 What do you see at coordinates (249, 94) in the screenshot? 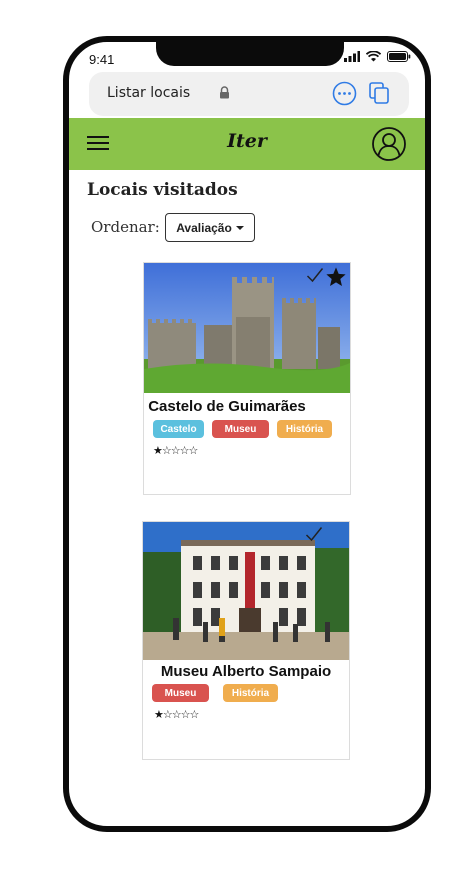
I see `browser-address-bar: Listar locais` at bounding box center [249, 94].